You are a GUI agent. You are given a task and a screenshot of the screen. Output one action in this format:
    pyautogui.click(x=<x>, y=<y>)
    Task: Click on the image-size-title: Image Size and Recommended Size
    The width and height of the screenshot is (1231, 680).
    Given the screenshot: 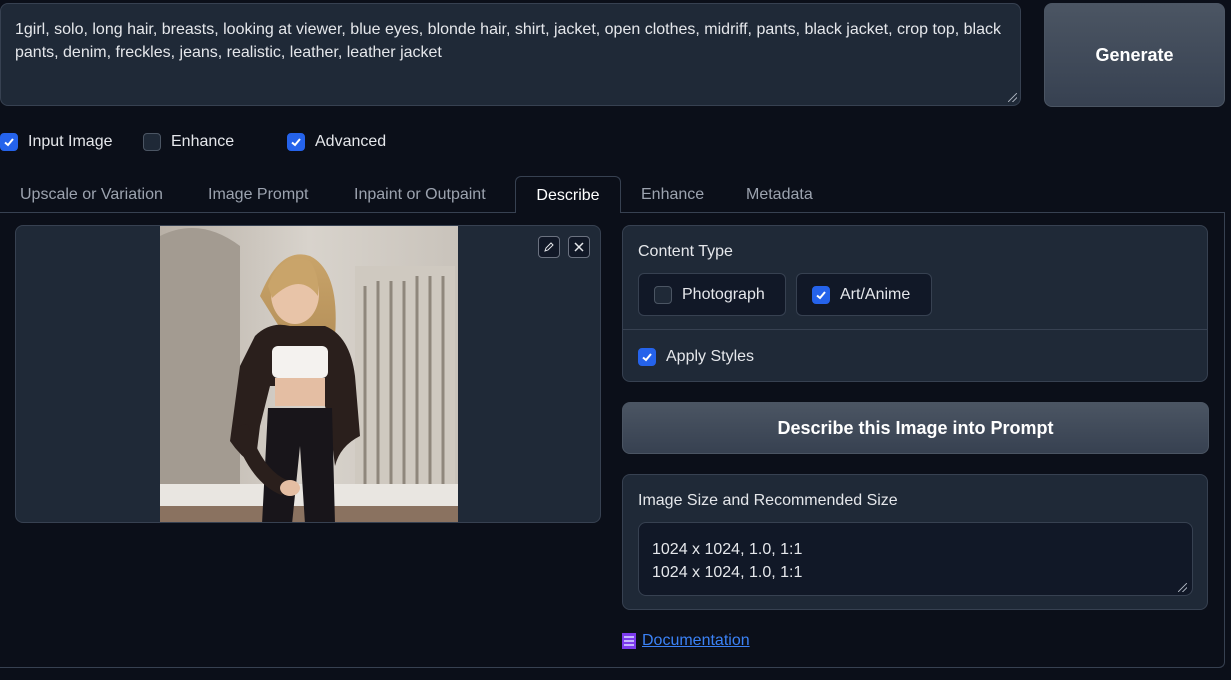 What is the action you would take?
    pyautogui.click(x=768, y=500)
    